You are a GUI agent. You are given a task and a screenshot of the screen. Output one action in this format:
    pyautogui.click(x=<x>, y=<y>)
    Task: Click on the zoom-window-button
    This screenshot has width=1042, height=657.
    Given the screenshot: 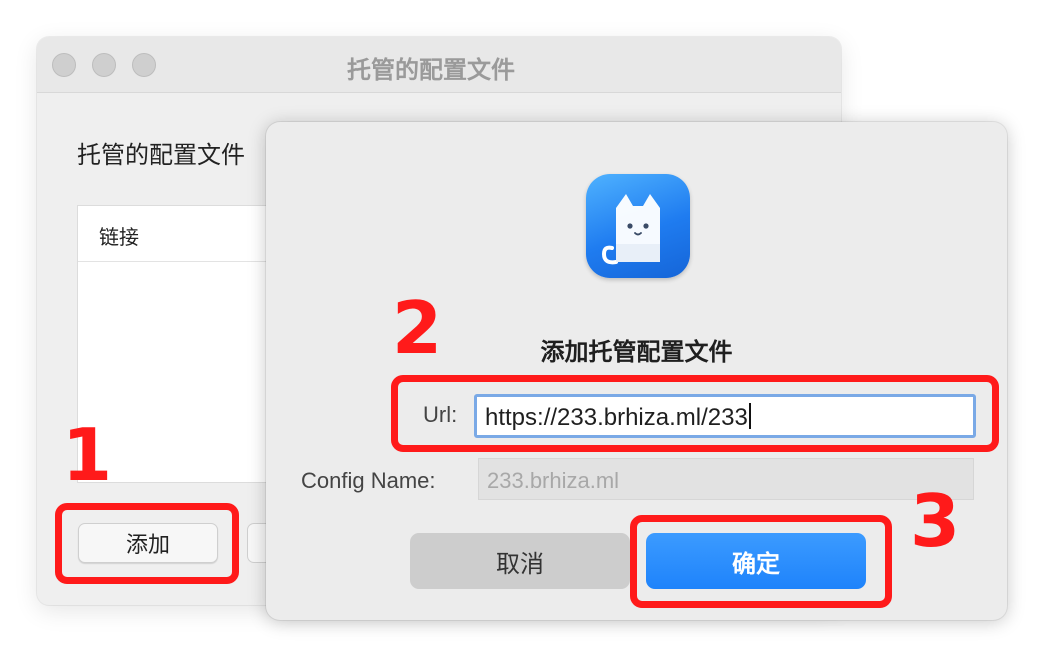 What is the action you would take?
    pyautogui.click(x=144, y=65)
    